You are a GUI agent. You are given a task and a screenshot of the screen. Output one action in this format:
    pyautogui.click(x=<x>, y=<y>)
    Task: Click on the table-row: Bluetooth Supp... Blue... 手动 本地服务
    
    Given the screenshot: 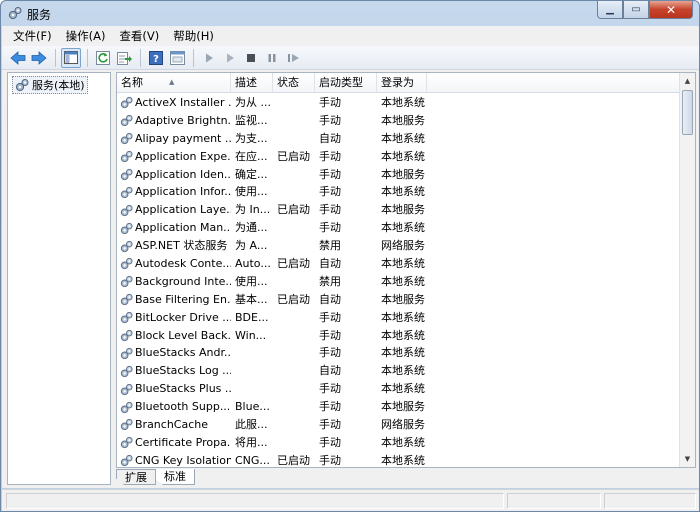 What is the action you would take?
    pyautogui.click(x=398, y=407)
    